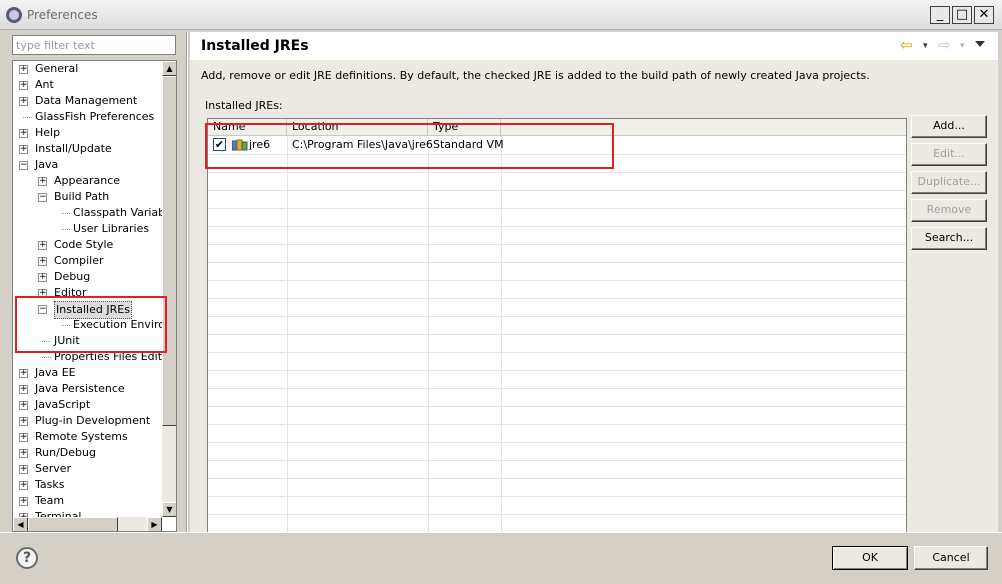  I want to click on tree-item: + Compiler, so click(88, 261).